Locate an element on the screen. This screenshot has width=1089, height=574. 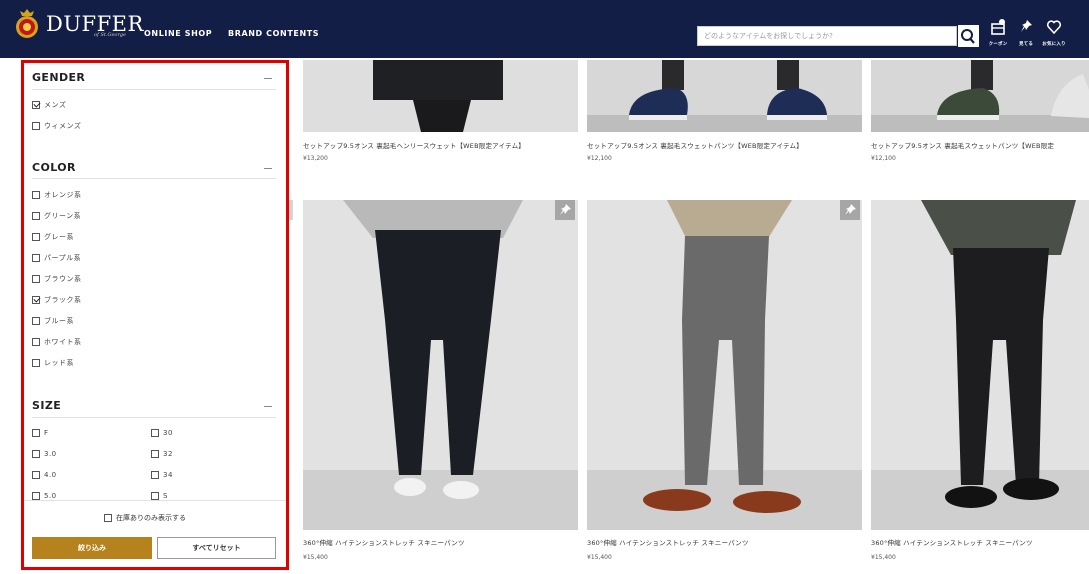
checkbox-mens: メンズ is located at coordinates (49, 105).